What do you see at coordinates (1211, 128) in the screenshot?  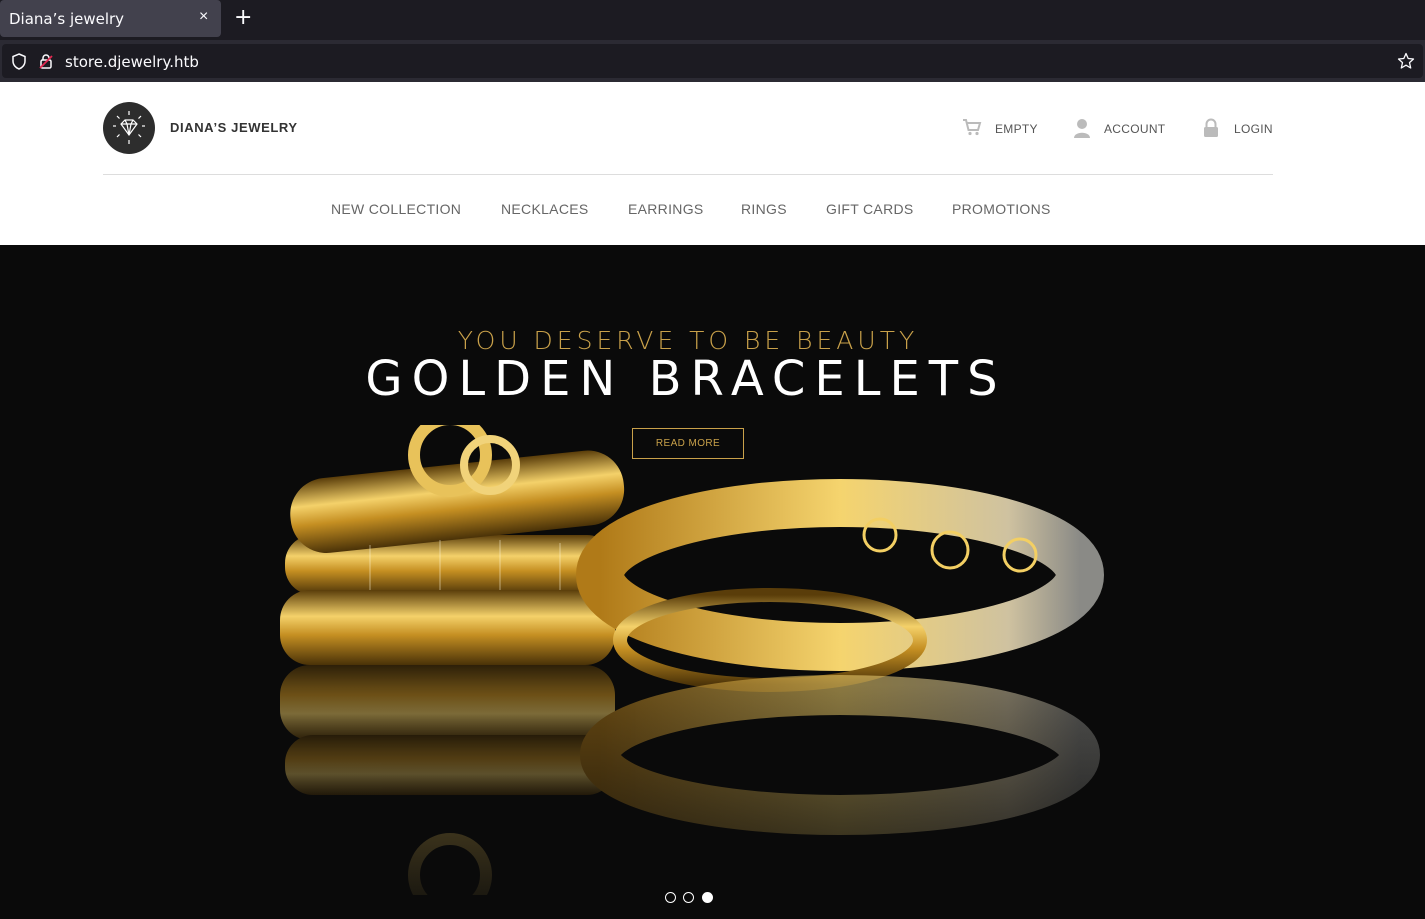 I see `lock-icon` at bounding box center [1211, 128].